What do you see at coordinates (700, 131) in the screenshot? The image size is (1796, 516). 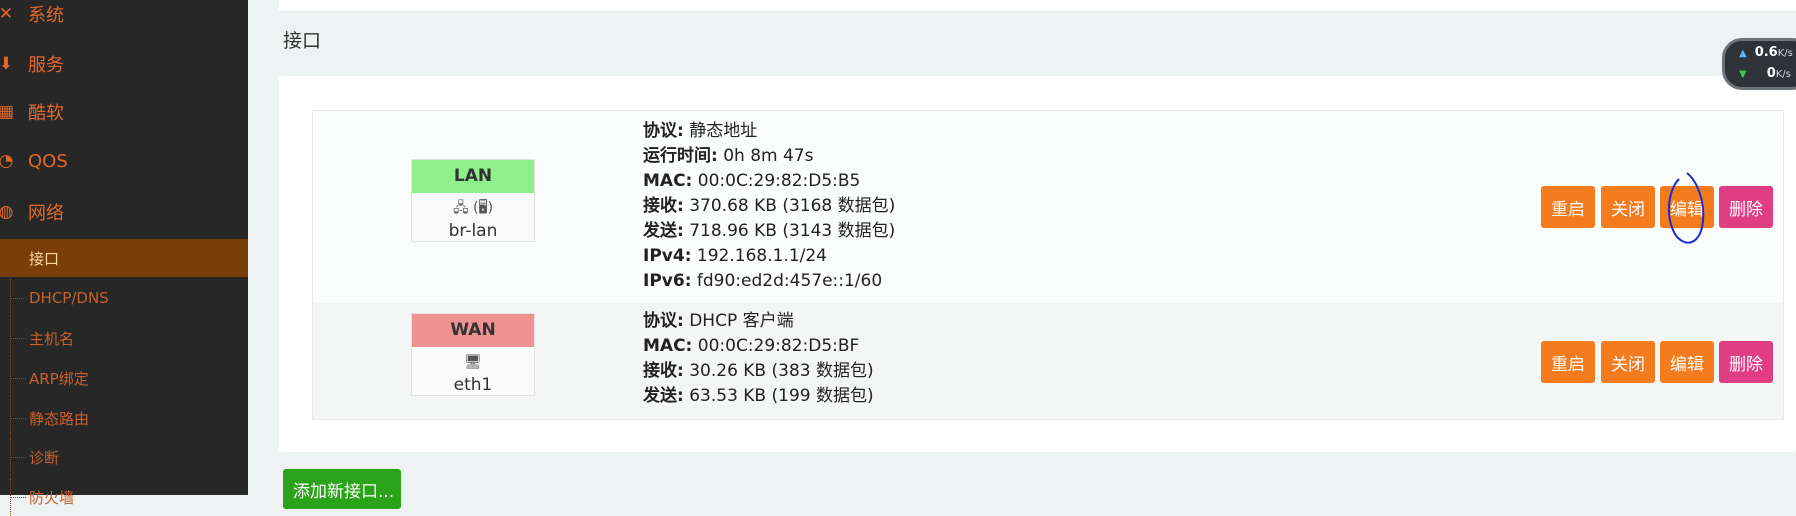 I see `info-line: 协议: 静态地址` at bounding box center [700, 131].